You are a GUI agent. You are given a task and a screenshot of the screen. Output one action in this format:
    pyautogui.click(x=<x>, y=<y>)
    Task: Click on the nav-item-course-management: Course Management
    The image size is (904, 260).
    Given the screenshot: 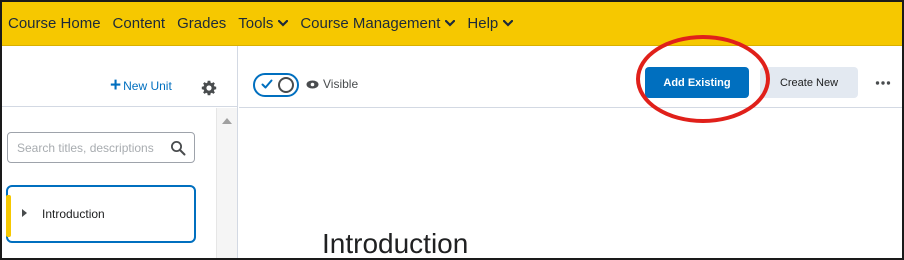 What is the action you would take?
    pyautogui.click(x=378, y=23)
    